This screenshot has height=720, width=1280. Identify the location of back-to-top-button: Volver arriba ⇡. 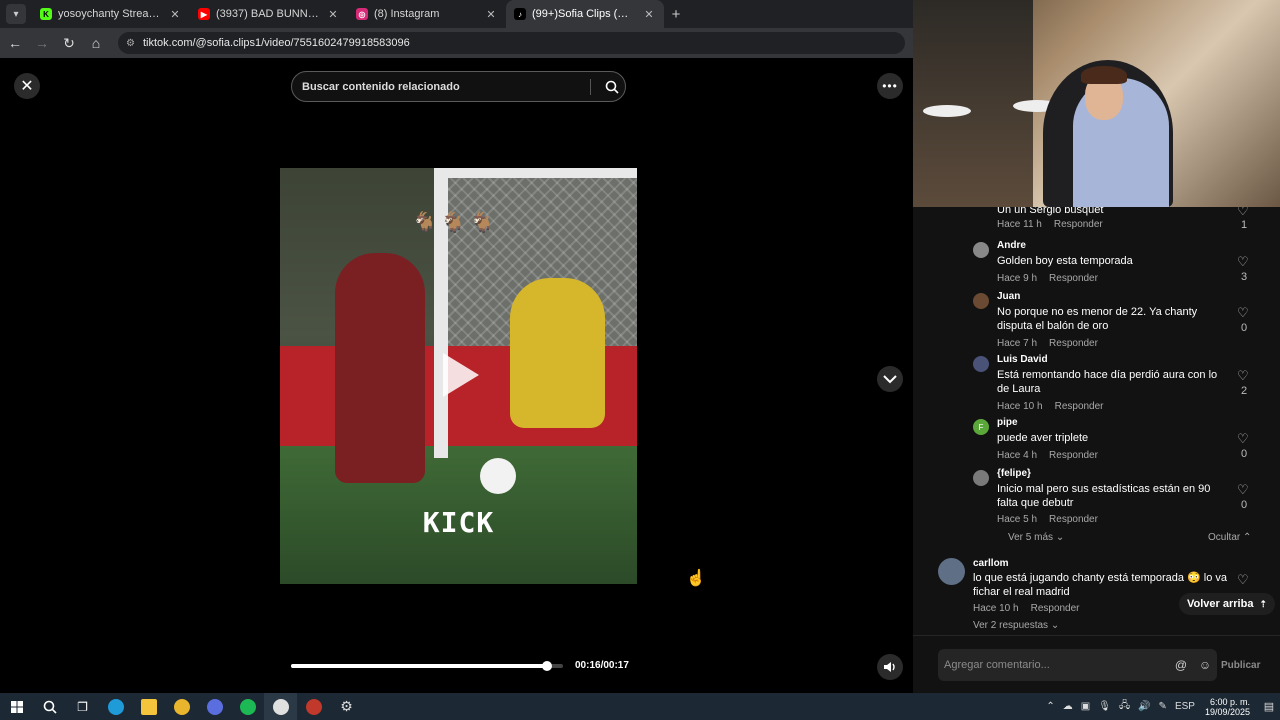
(1227, 604).